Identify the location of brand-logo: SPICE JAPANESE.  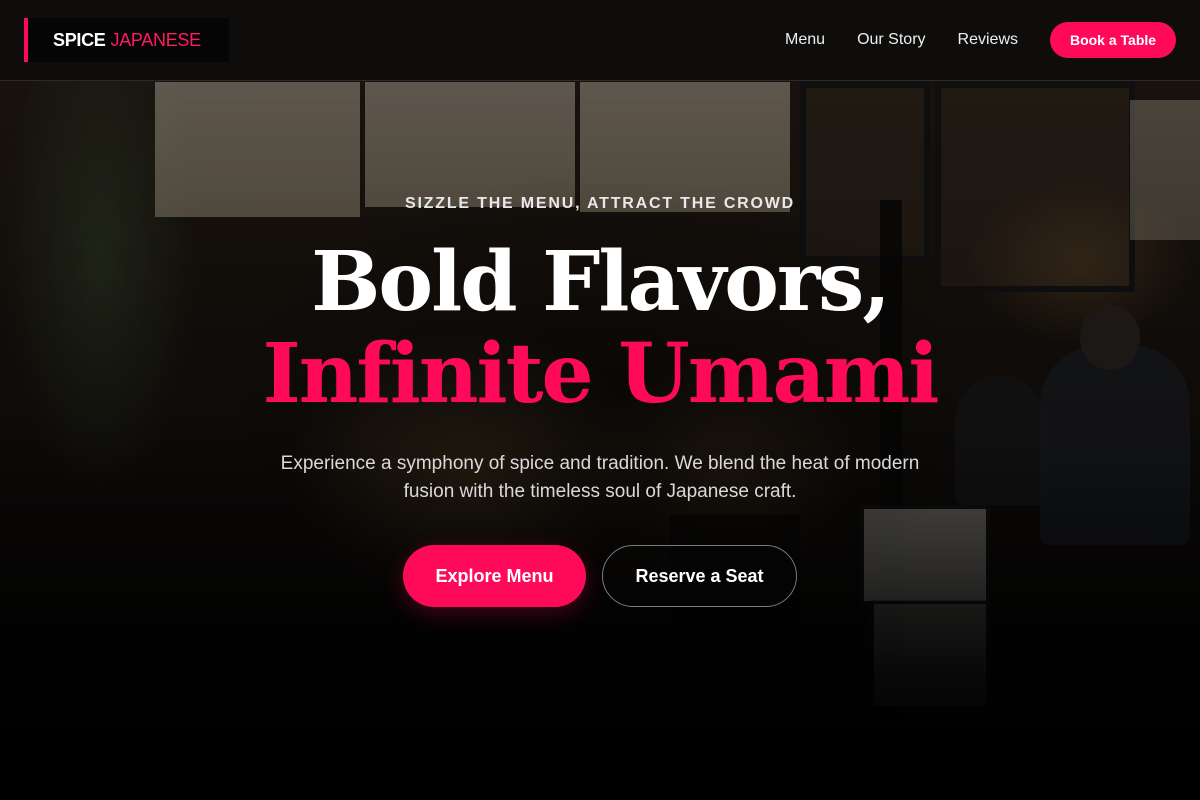
(126, 40).